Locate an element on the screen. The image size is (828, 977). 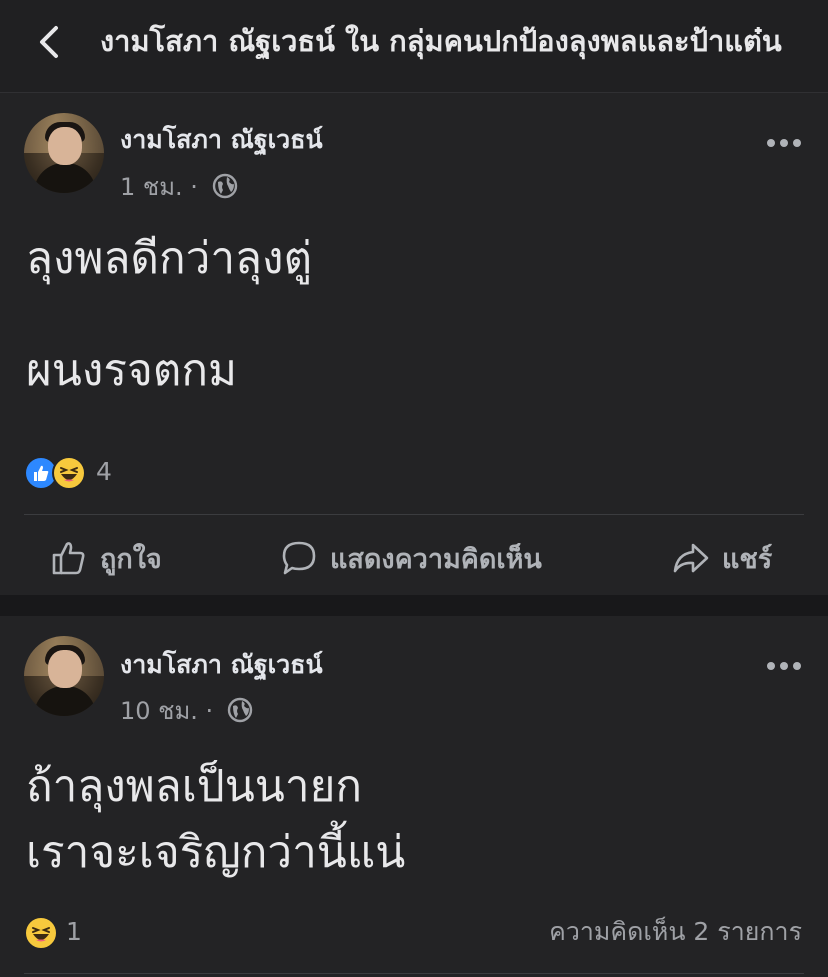
thumbs-up-icon is located at coordinates (68, 558).